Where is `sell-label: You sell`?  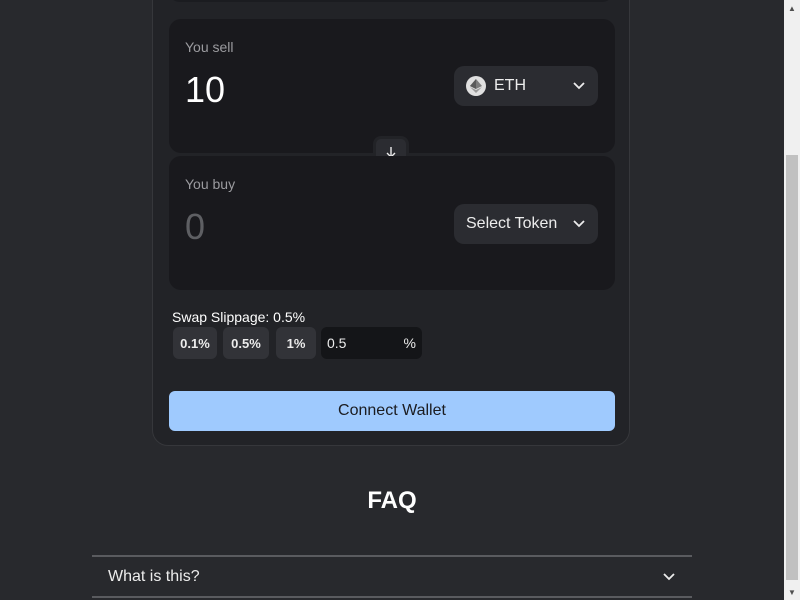 sell-label: You sell is located at coordinates (209, 47).